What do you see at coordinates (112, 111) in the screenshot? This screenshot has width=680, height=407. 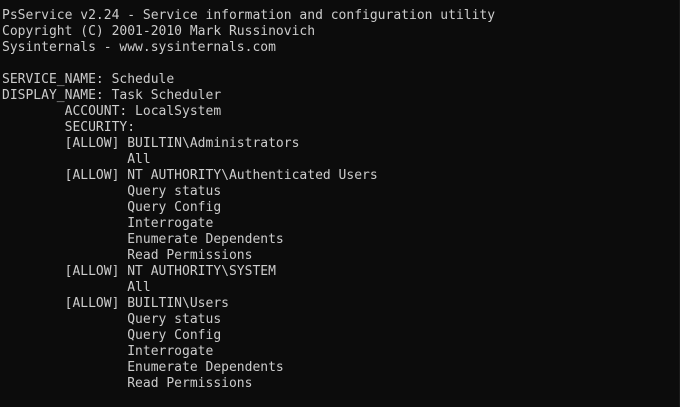 I see `console-line: ACCOUNT: LocalSystem` at bounding box center [112, 111].